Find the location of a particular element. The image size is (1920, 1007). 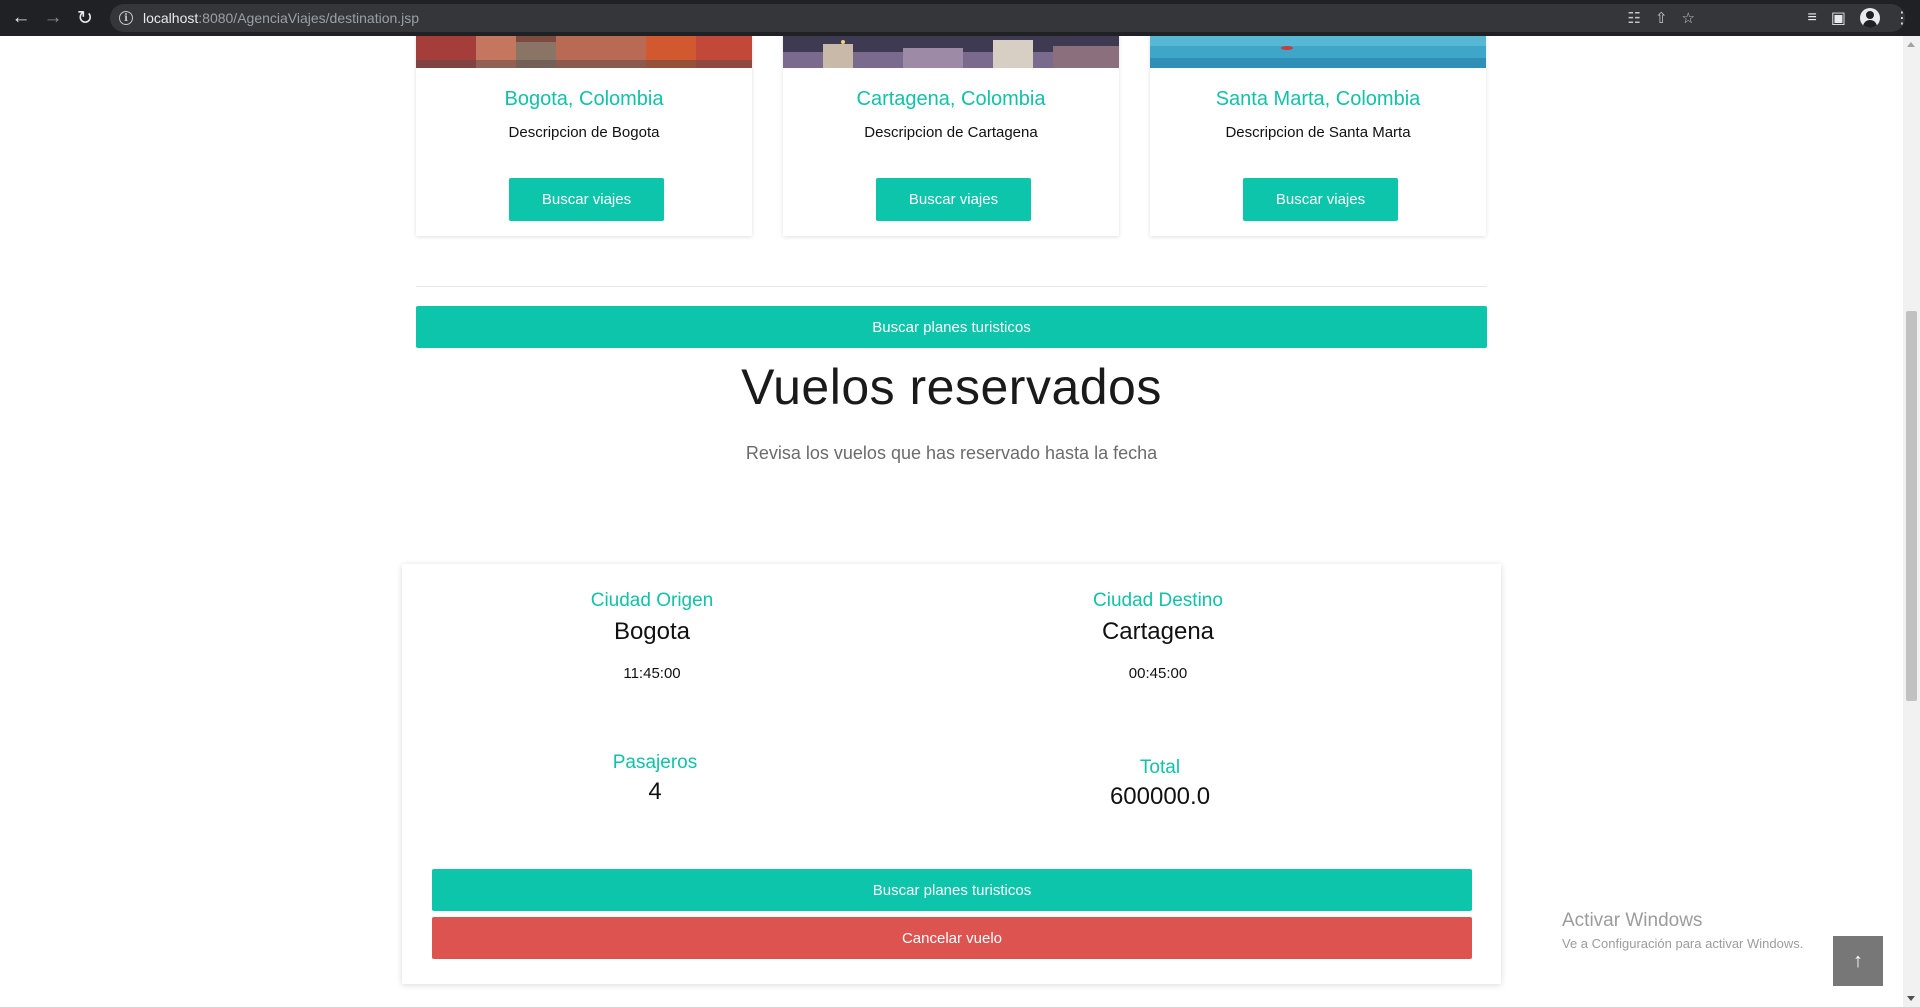

info-icon: i is located at coordinates (126, 18).